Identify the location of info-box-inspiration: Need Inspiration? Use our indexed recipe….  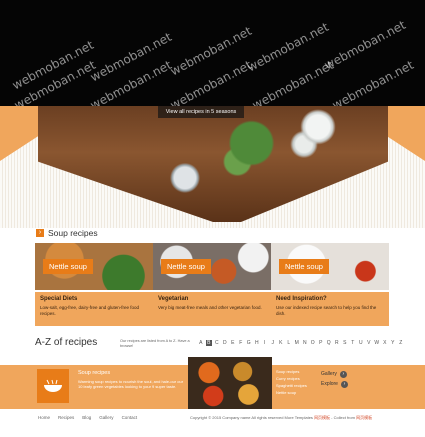
(330, 309).